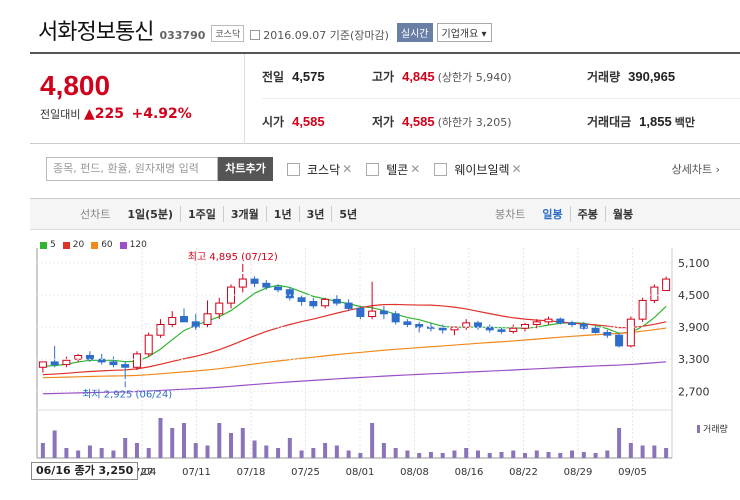 Image resolution: width=740 pixels, height=500 pixels. What do you see at coordinates (305, 472) in the screenshot?
I see `x-tick-label: 07/25` at bounding box center [305, 472].